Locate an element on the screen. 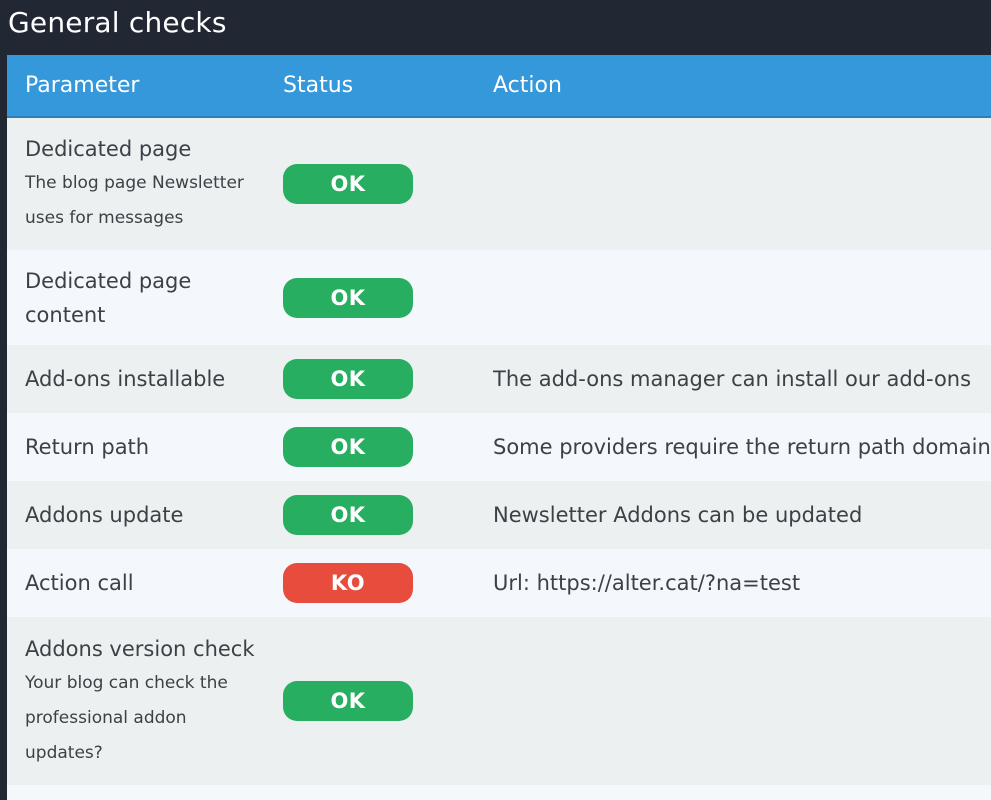 This screenshot has height=800, width=991. parameter-description: The blog page Newsletter is located at coordinates (134, 183).